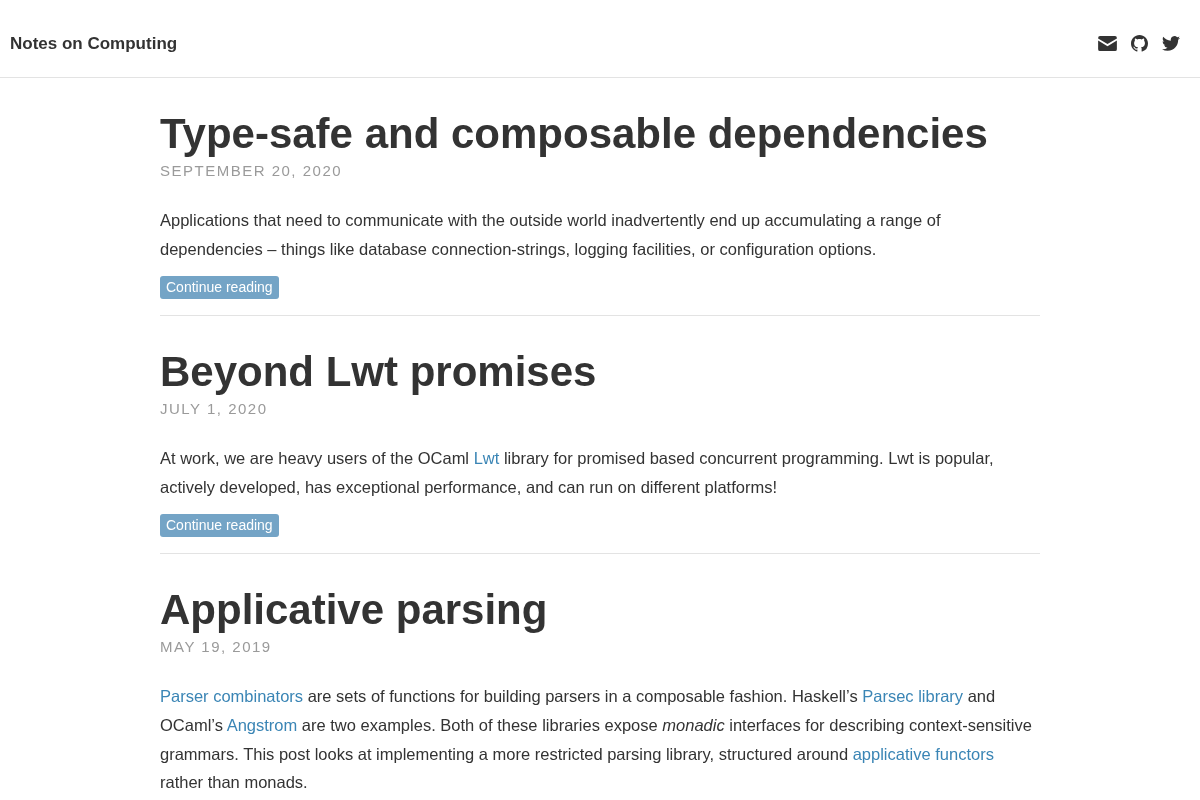 The height and width of the screenshot is (800, 1200). I want to click on post-title: Applicative parsing, so click(354, 610).